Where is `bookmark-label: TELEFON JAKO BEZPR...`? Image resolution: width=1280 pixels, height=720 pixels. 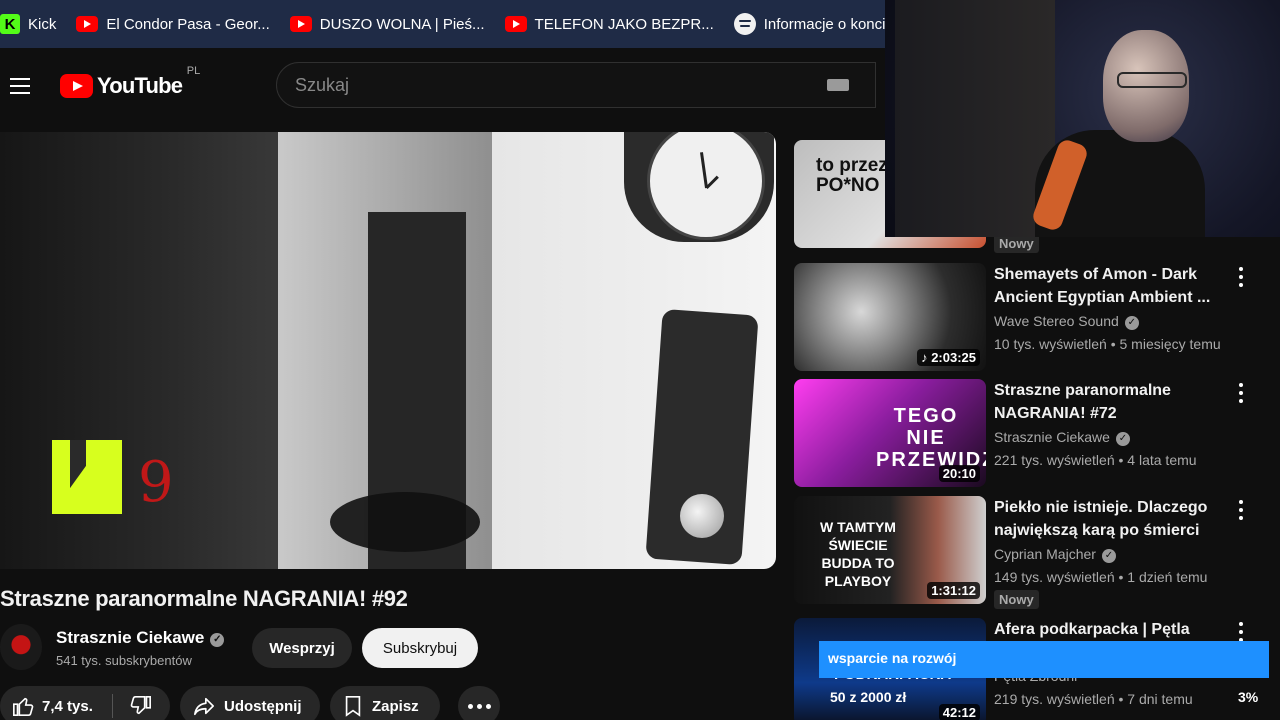
bookmark-label: TELEFON JAKO BEZPR... is located at coordinates (624, 24).